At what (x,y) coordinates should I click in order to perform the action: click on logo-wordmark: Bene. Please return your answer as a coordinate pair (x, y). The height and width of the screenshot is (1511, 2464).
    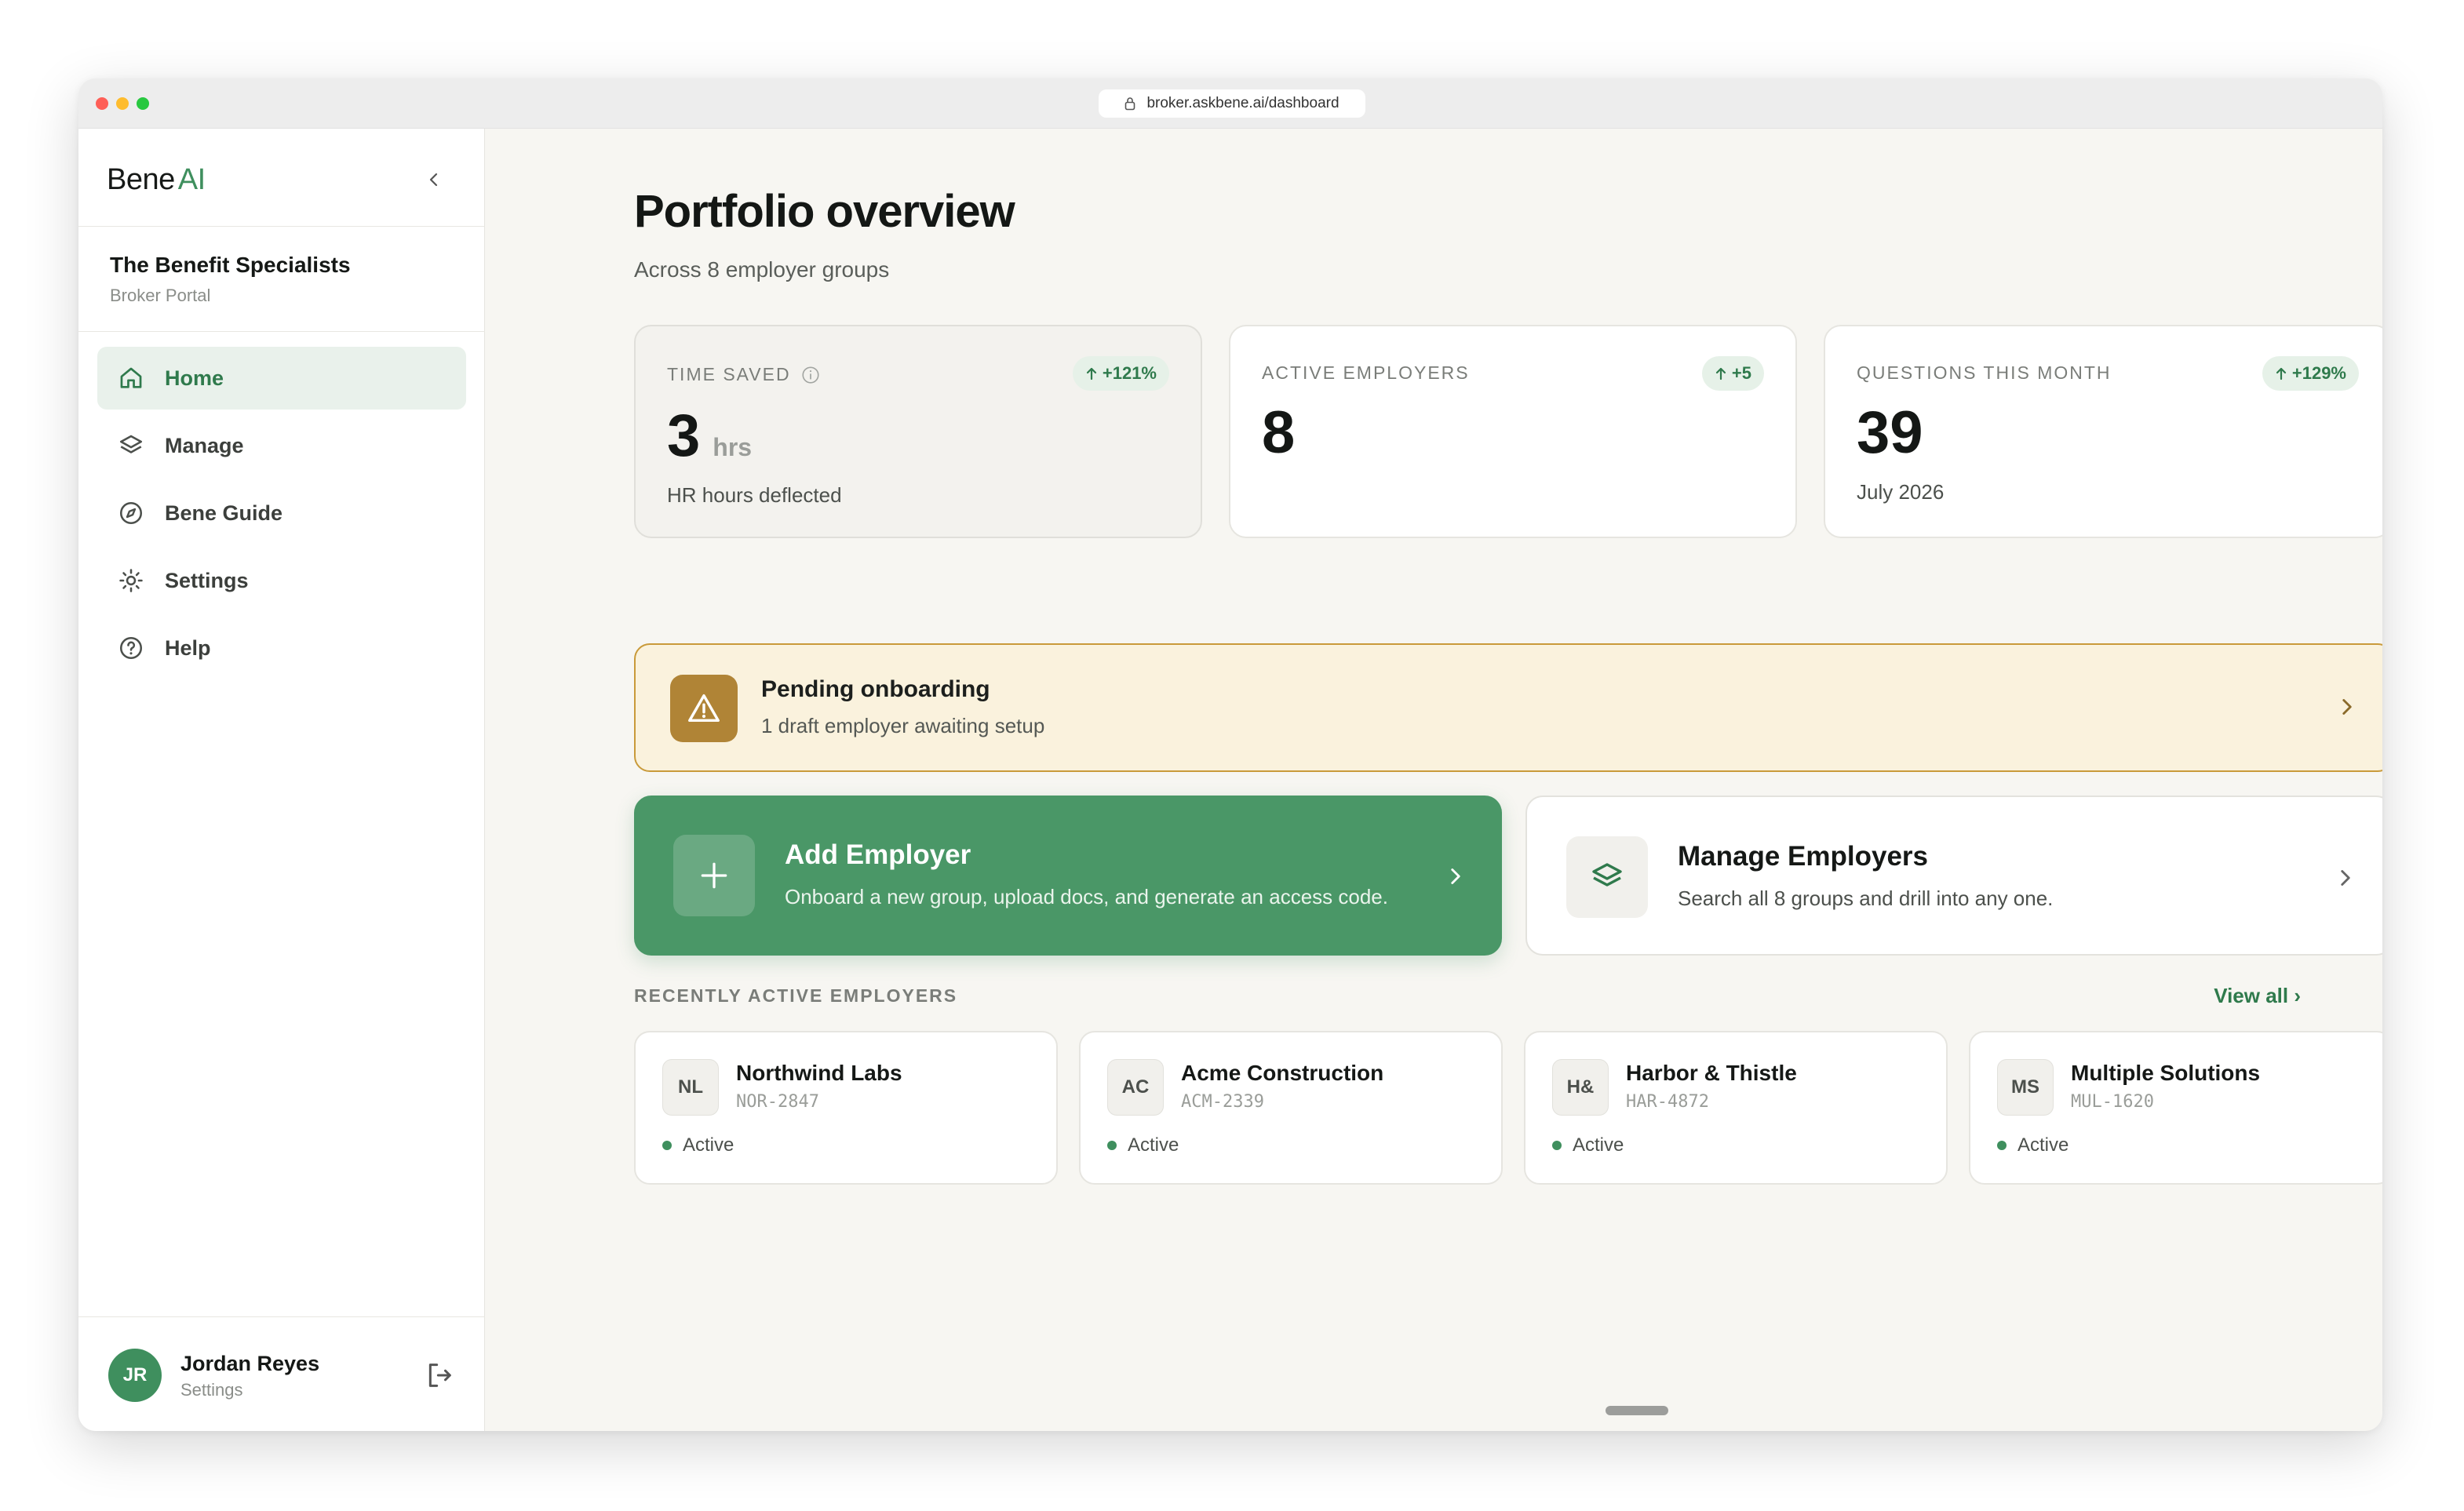
    Looking at the image, I should click on (141, 179).